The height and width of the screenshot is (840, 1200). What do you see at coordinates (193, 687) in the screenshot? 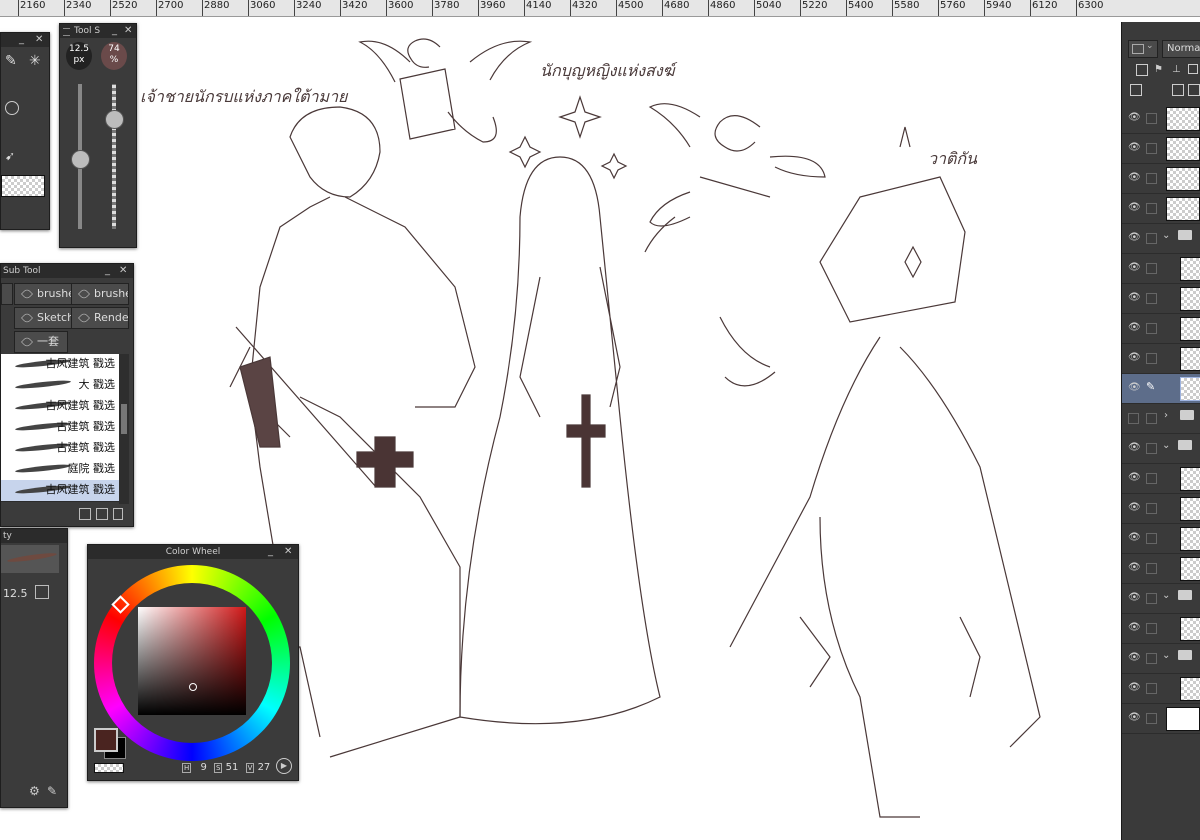
I see `color-picker-cursor` at bounding box center [193, 687].